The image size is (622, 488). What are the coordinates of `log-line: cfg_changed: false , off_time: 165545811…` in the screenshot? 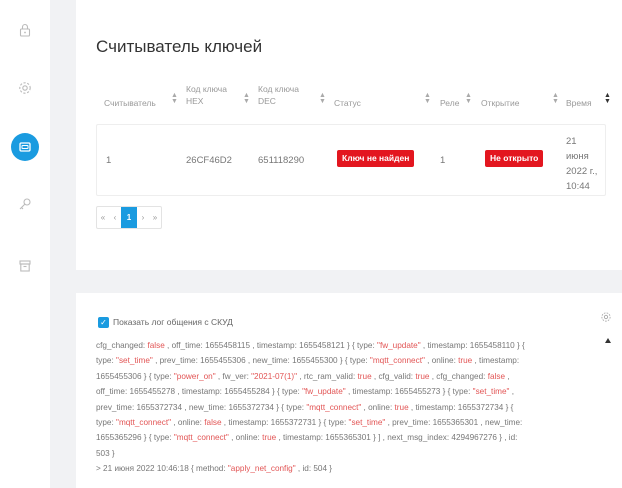 It's located at (310, 345).